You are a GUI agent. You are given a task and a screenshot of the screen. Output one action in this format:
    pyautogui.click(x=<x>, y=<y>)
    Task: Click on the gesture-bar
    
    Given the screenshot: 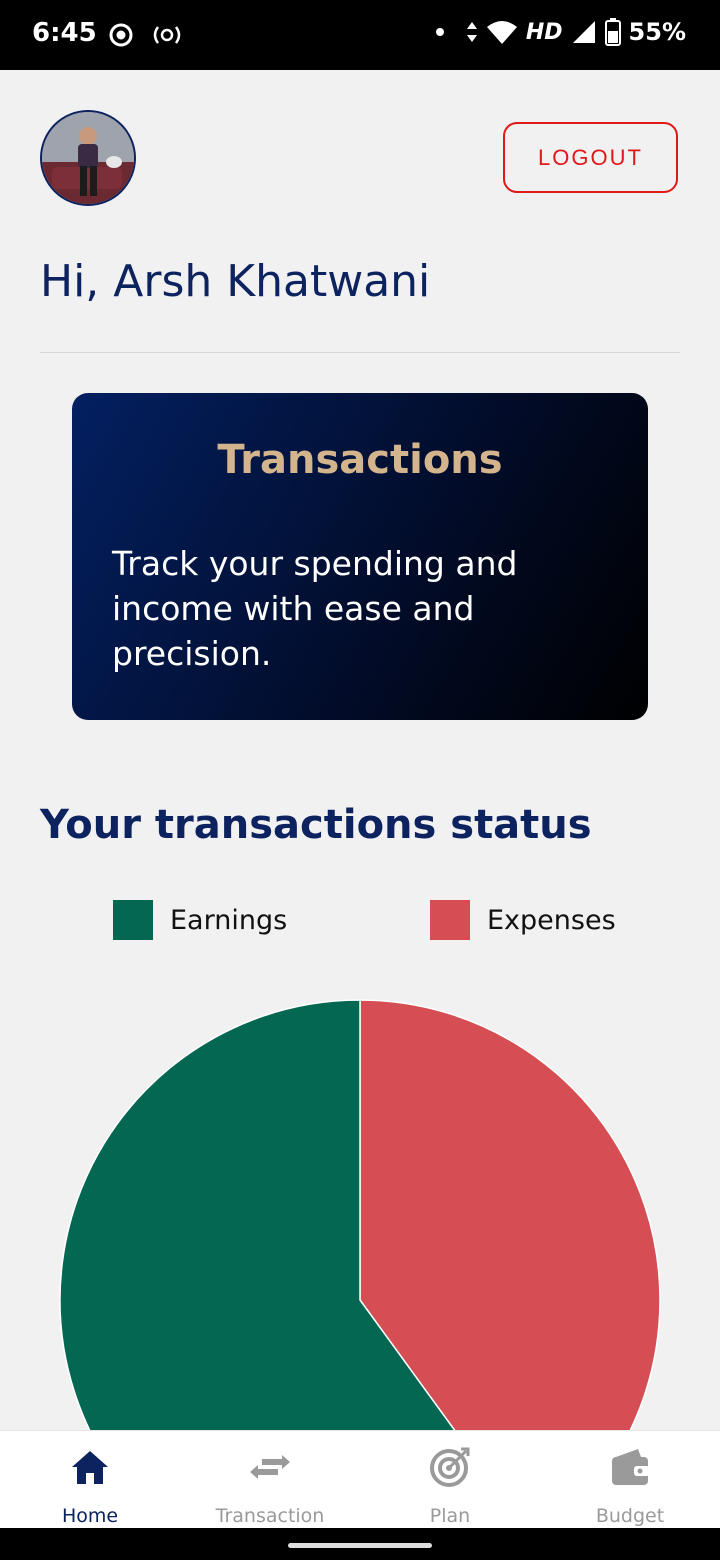 What is the action you would take?
    pyautogui.click(x=360, y=1544)
    